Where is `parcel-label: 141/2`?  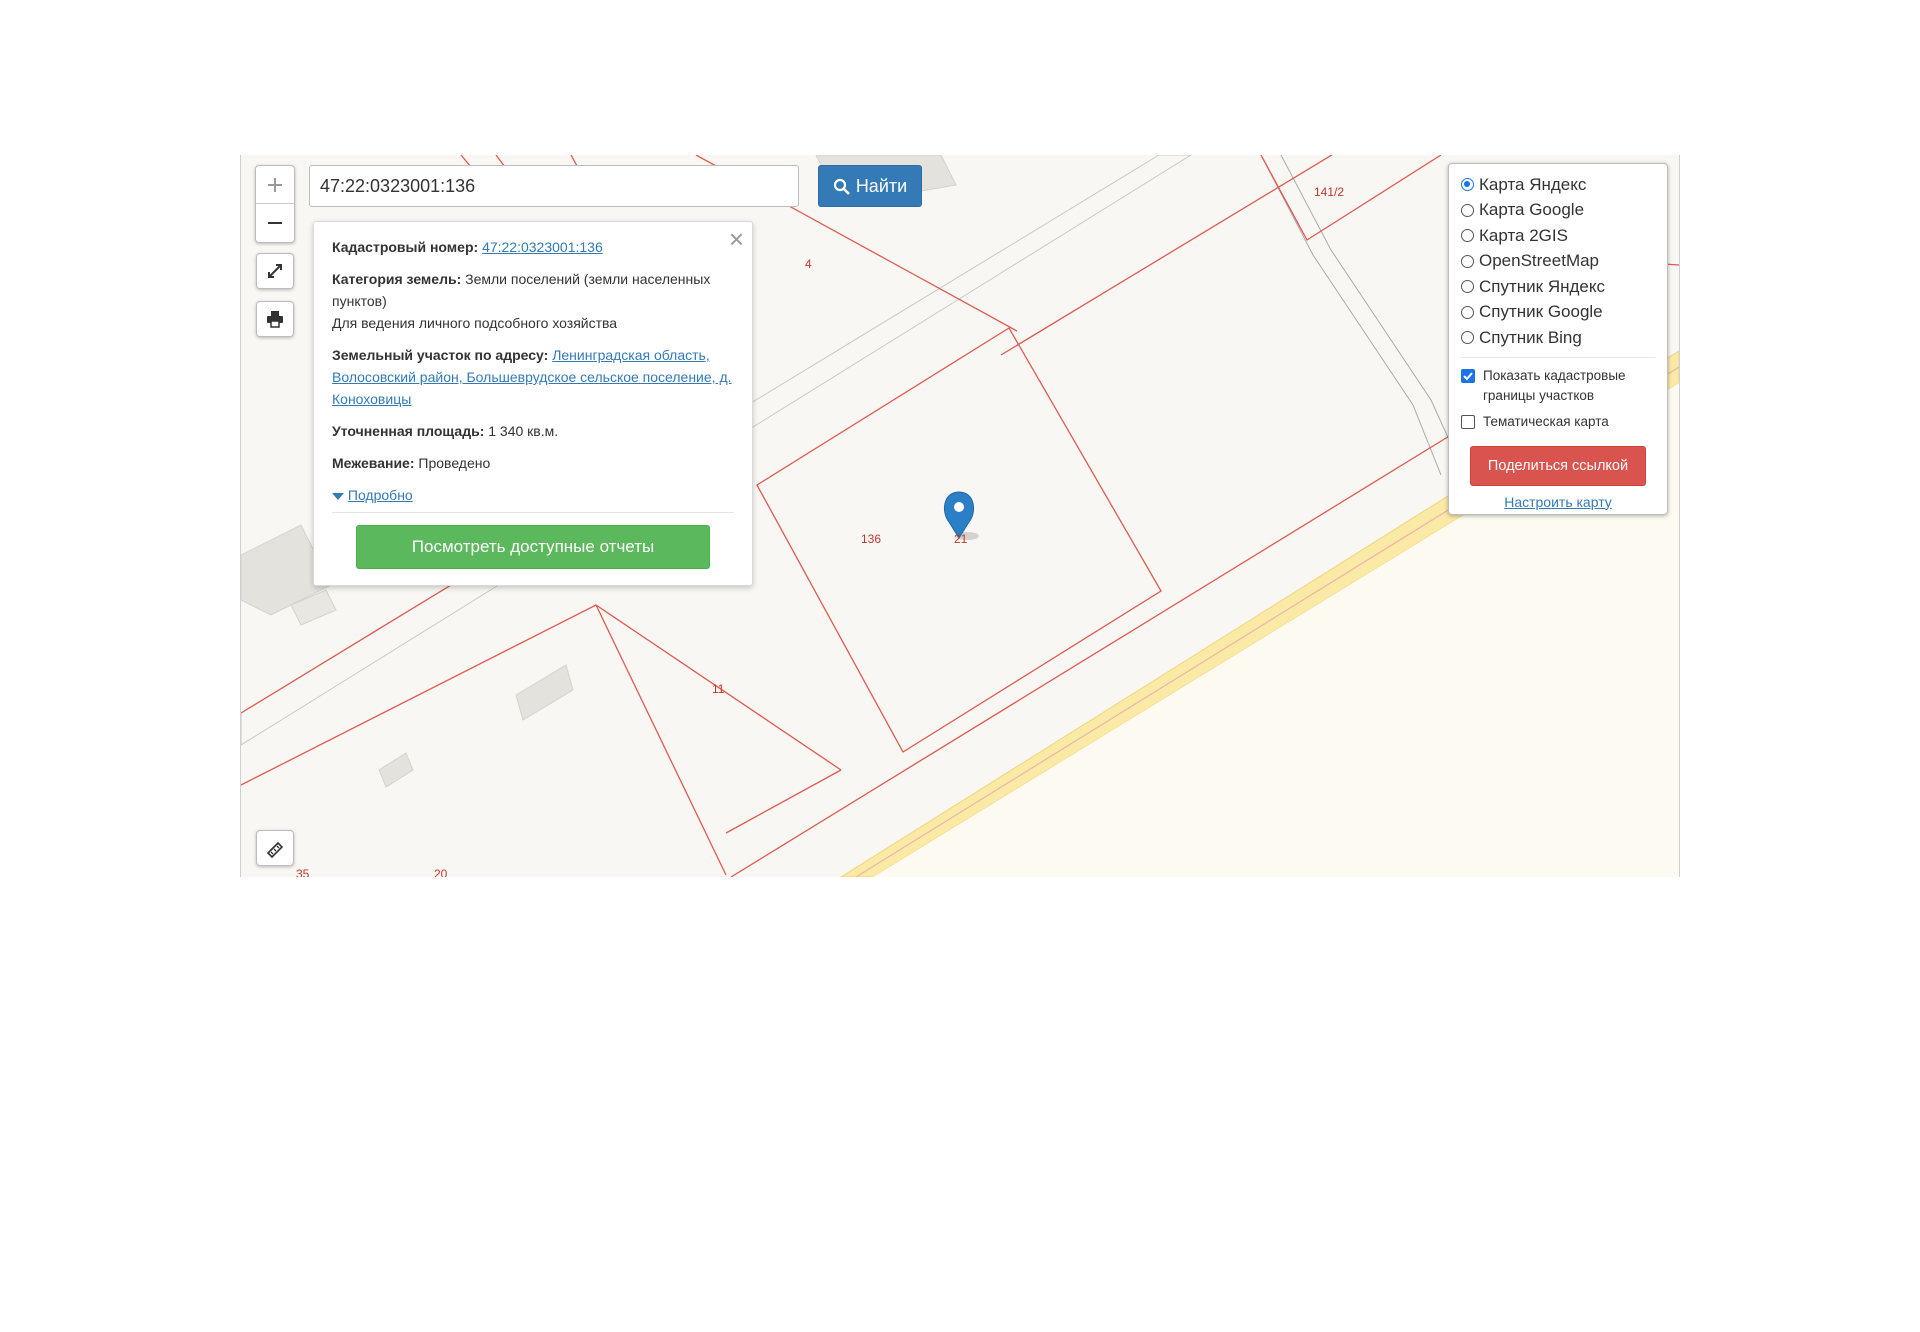
parcel-label: 141/2 is located at coordinates (1329, 192).